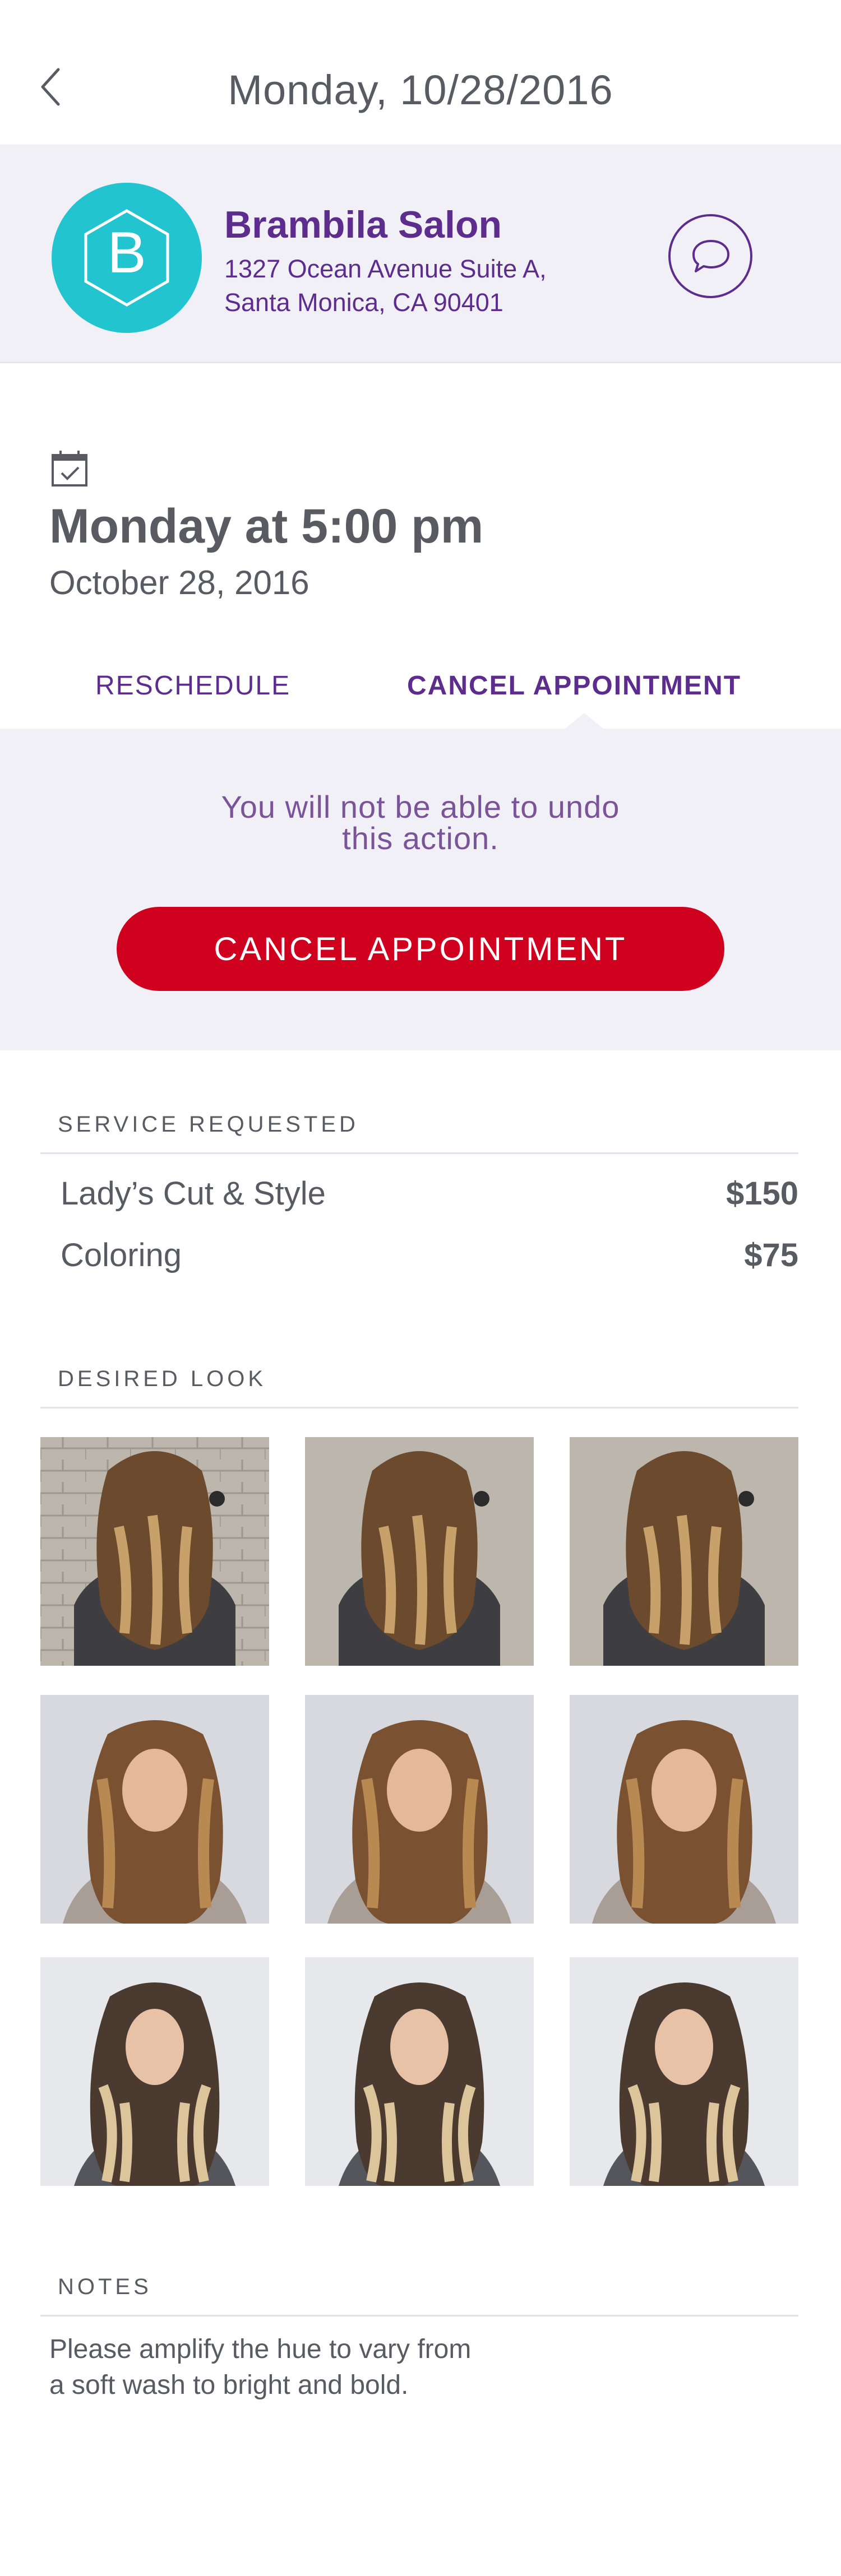 This screenshot has width=841, height=2576. Describe the element at coordinates (193, 1193) in the screenshot. I see `service-name: Lady’s Cut & Style` at that location.